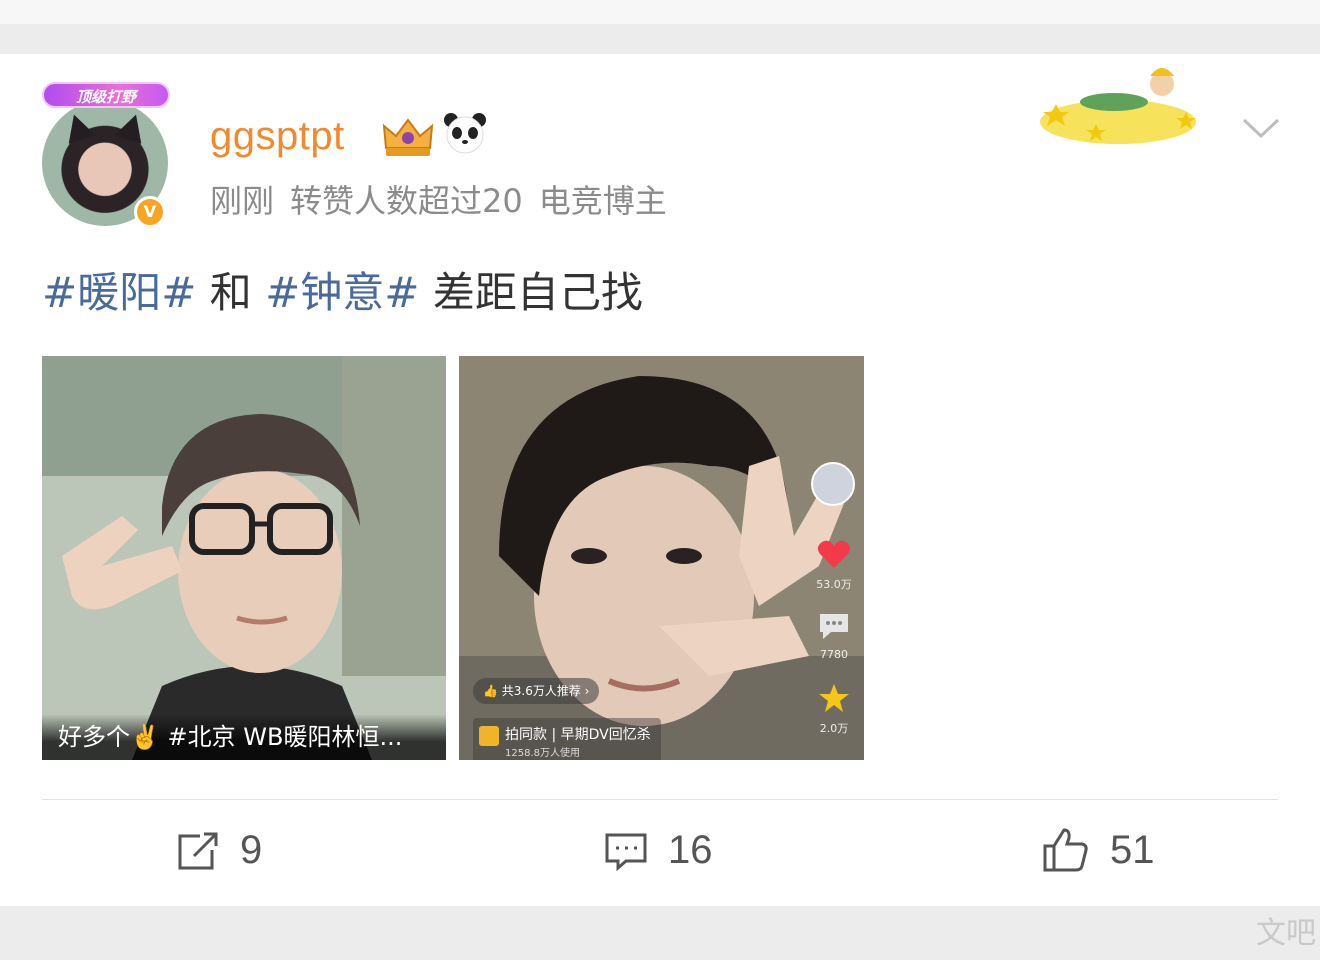 This screenshot has height=960, width=1320. What do you see at coordinates (602, 201) in the screenshot?
I see `author-role: 电竞博主` at bounding box center [602, 201].